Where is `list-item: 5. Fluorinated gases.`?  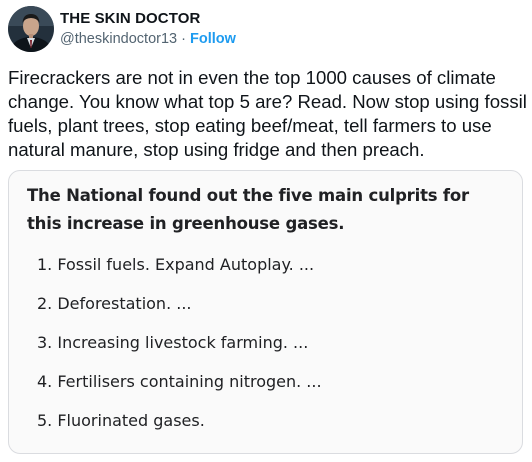 list-item: 5. Fluorinated gases. is located at coordinates (121, 420).